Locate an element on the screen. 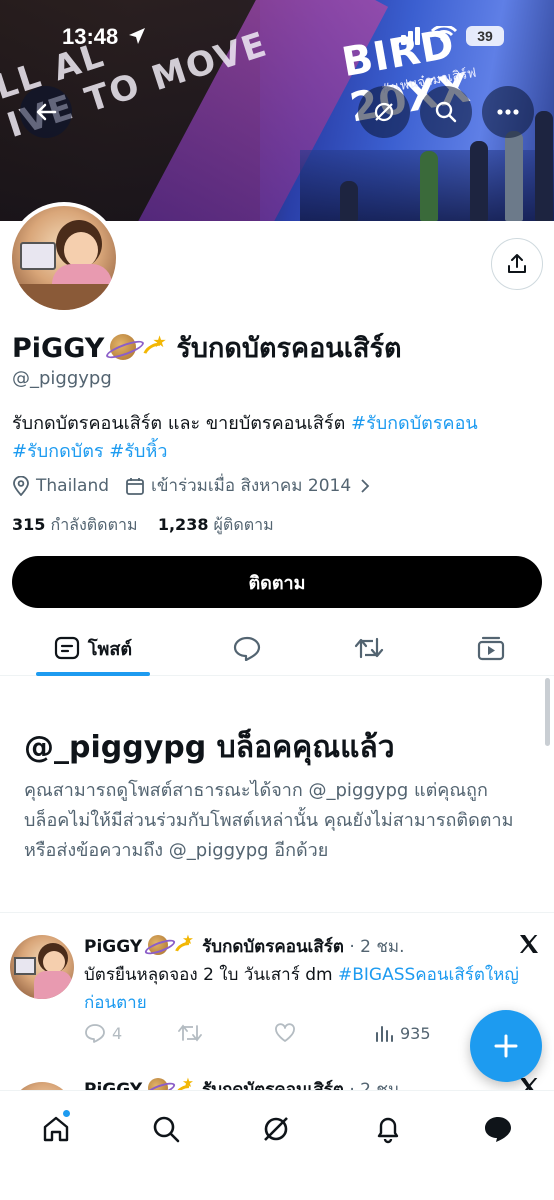 This screenshot has width=554, height=1200. followers-stat: 1,238 ผู้ติดตาม is located at coordinates (216, 524).